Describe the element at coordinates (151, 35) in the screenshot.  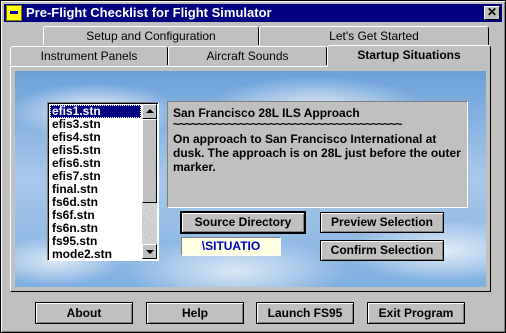
I see `tab-setup-and-configuration: Setup and Configuration` at that location.